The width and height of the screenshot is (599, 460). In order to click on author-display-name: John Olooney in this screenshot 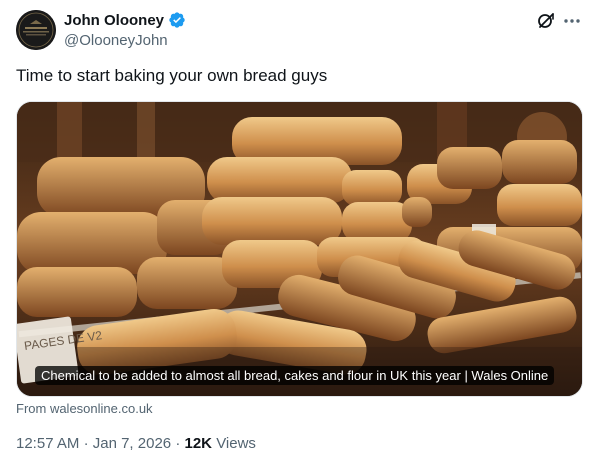, I will do `click(114, 20)`.